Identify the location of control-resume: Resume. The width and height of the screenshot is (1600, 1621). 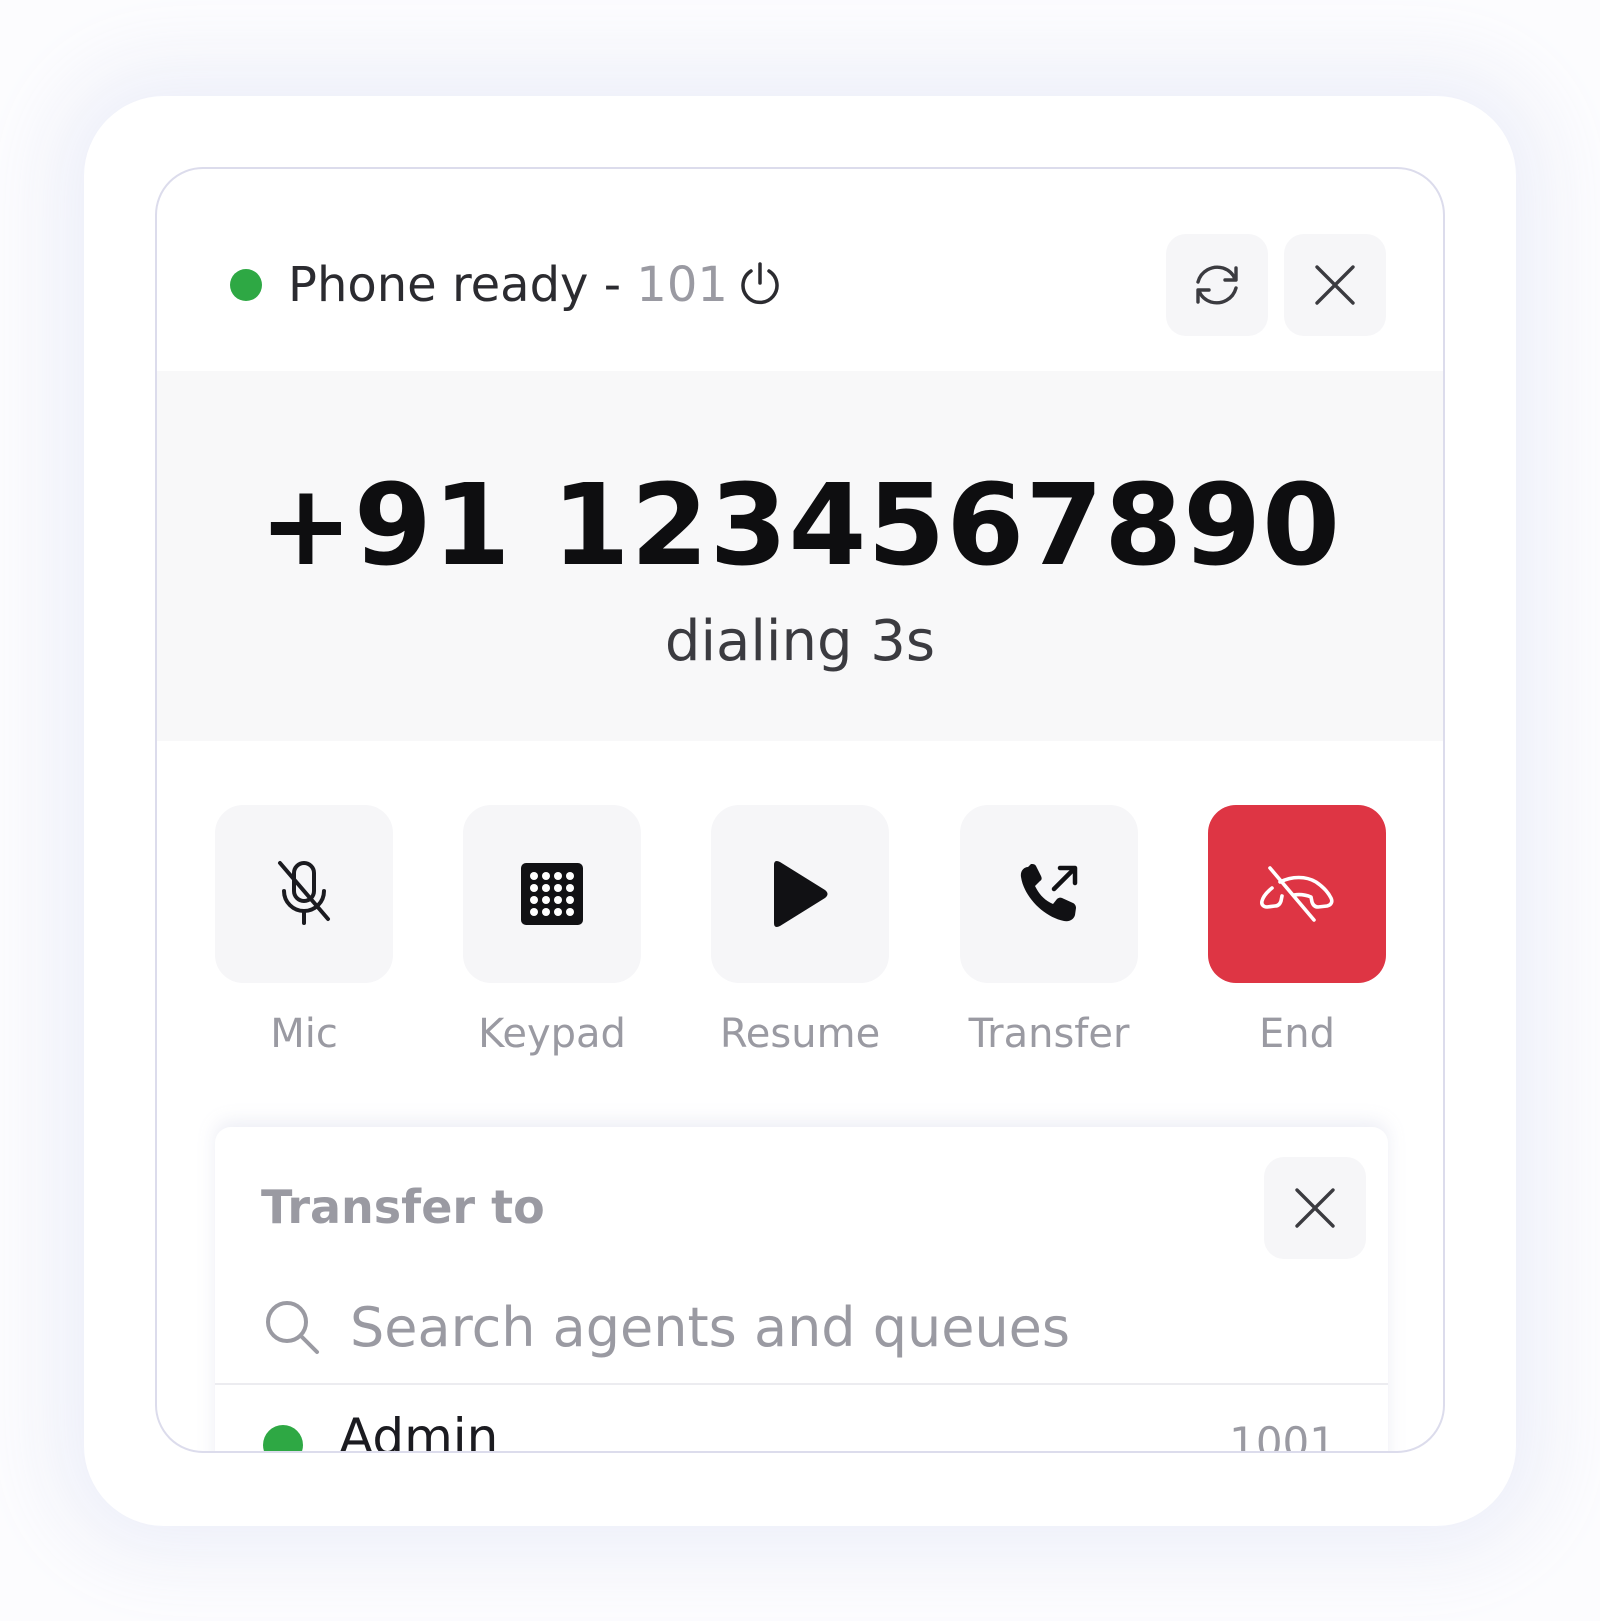
(800, 932).